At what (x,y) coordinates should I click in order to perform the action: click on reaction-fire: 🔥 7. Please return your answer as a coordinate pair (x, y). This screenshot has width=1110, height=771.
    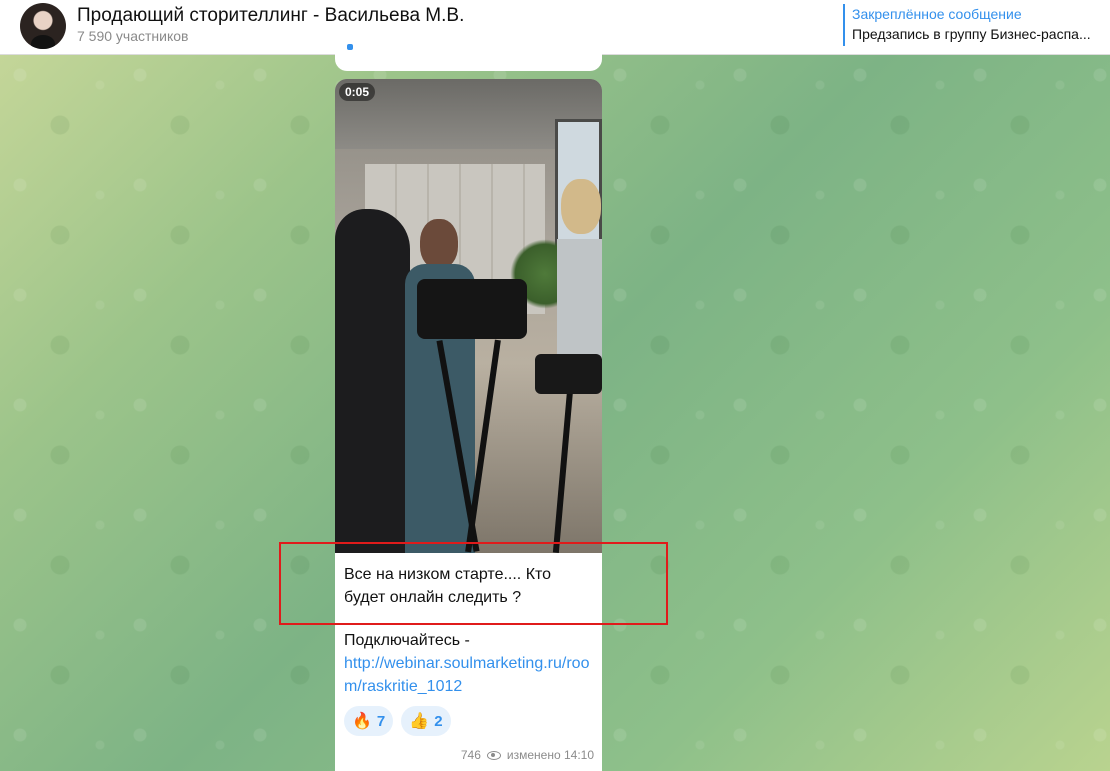
    Looking at the image, I should click on (369, 721).